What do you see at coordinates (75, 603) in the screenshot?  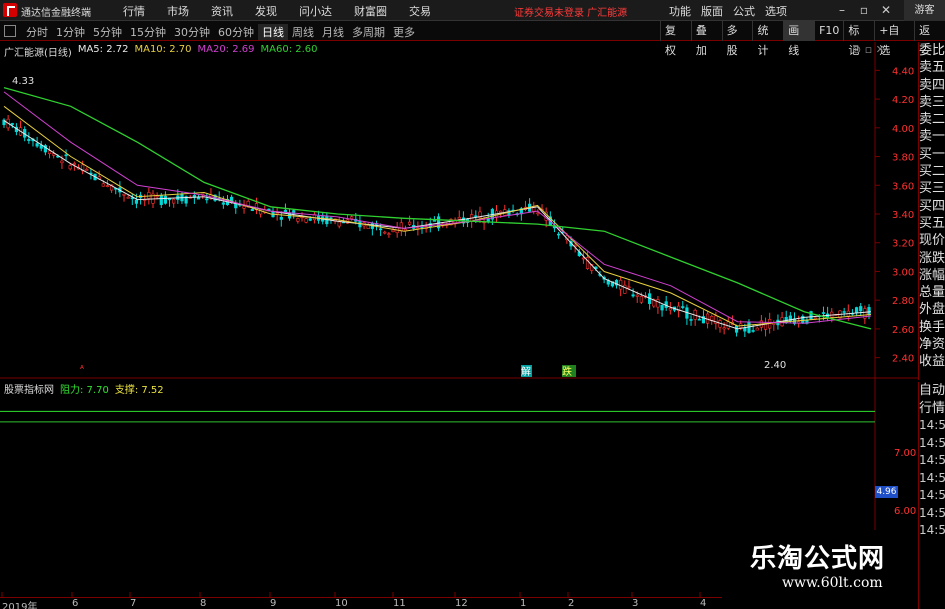 I see `date-tick-label: 6` at bounding box center [75, 603].